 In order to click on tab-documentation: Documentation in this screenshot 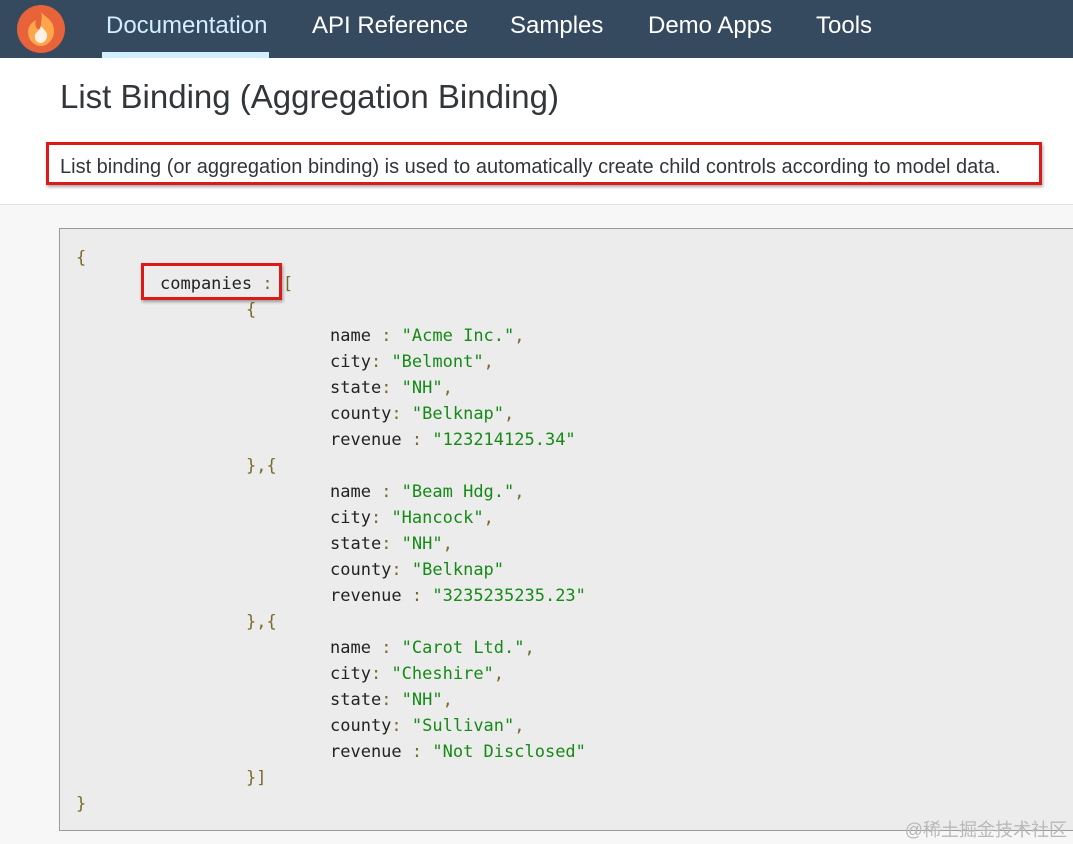, I will do `click(186, 29)`.